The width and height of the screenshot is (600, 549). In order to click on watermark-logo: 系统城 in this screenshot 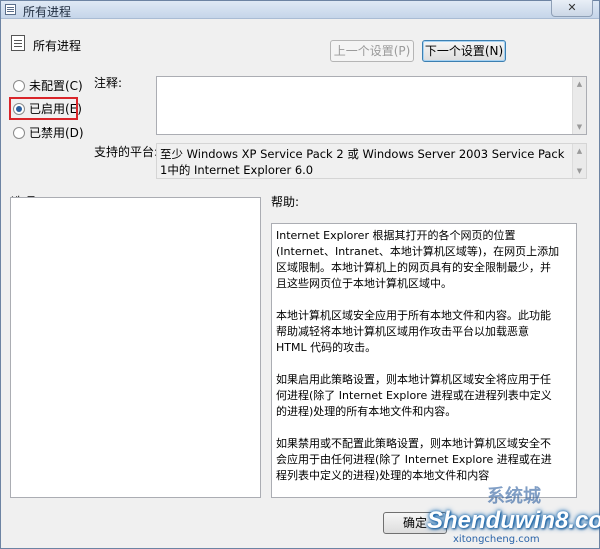, I will do `click(514, 496)`.